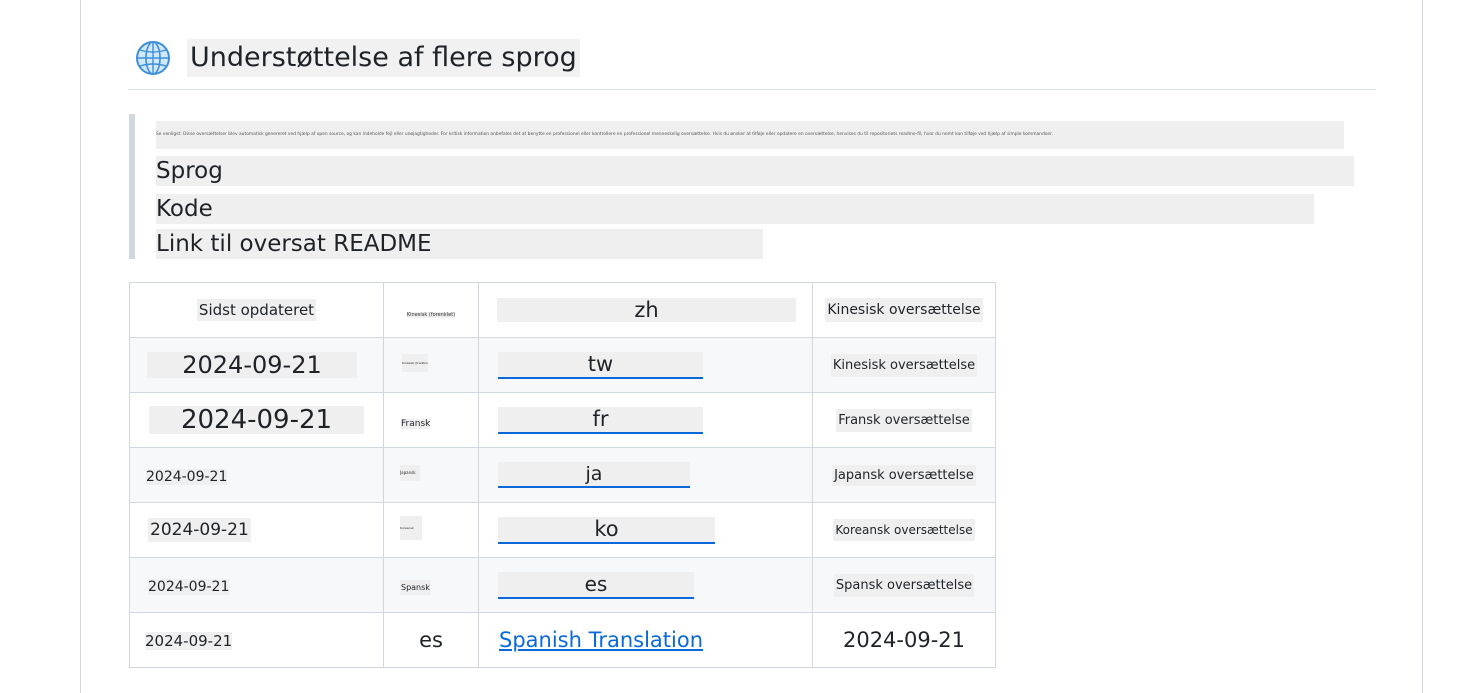 The image size is (1482, 693). I want to click on quote-line-code: Kode, so click(735, 209).